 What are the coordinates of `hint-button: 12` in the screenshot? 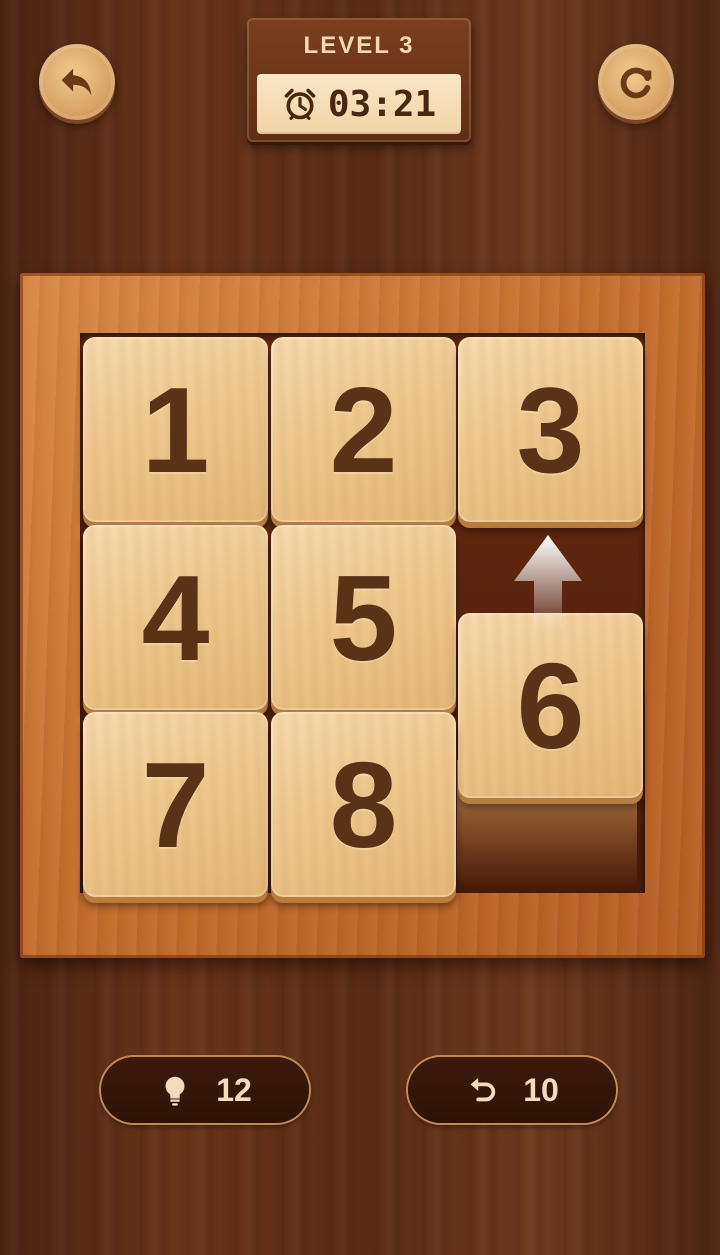 It's located at (205, 1090).